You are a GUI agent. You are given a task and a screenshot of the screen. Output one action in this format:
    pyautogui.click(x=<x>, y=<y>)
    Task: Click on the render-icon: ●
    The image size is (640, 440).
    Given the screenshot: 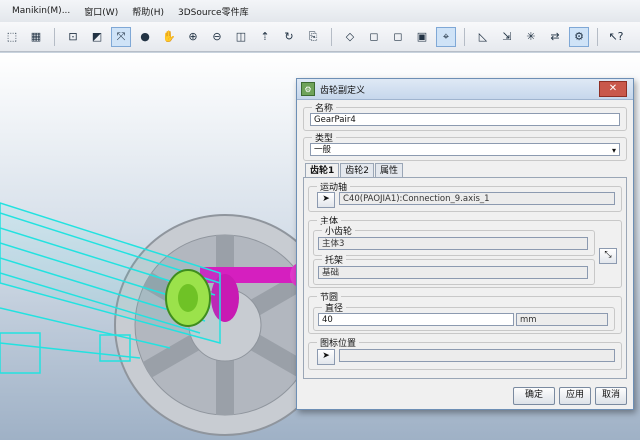 What is the action you would take?
    pyautogui.click(x=145, y=37)
    